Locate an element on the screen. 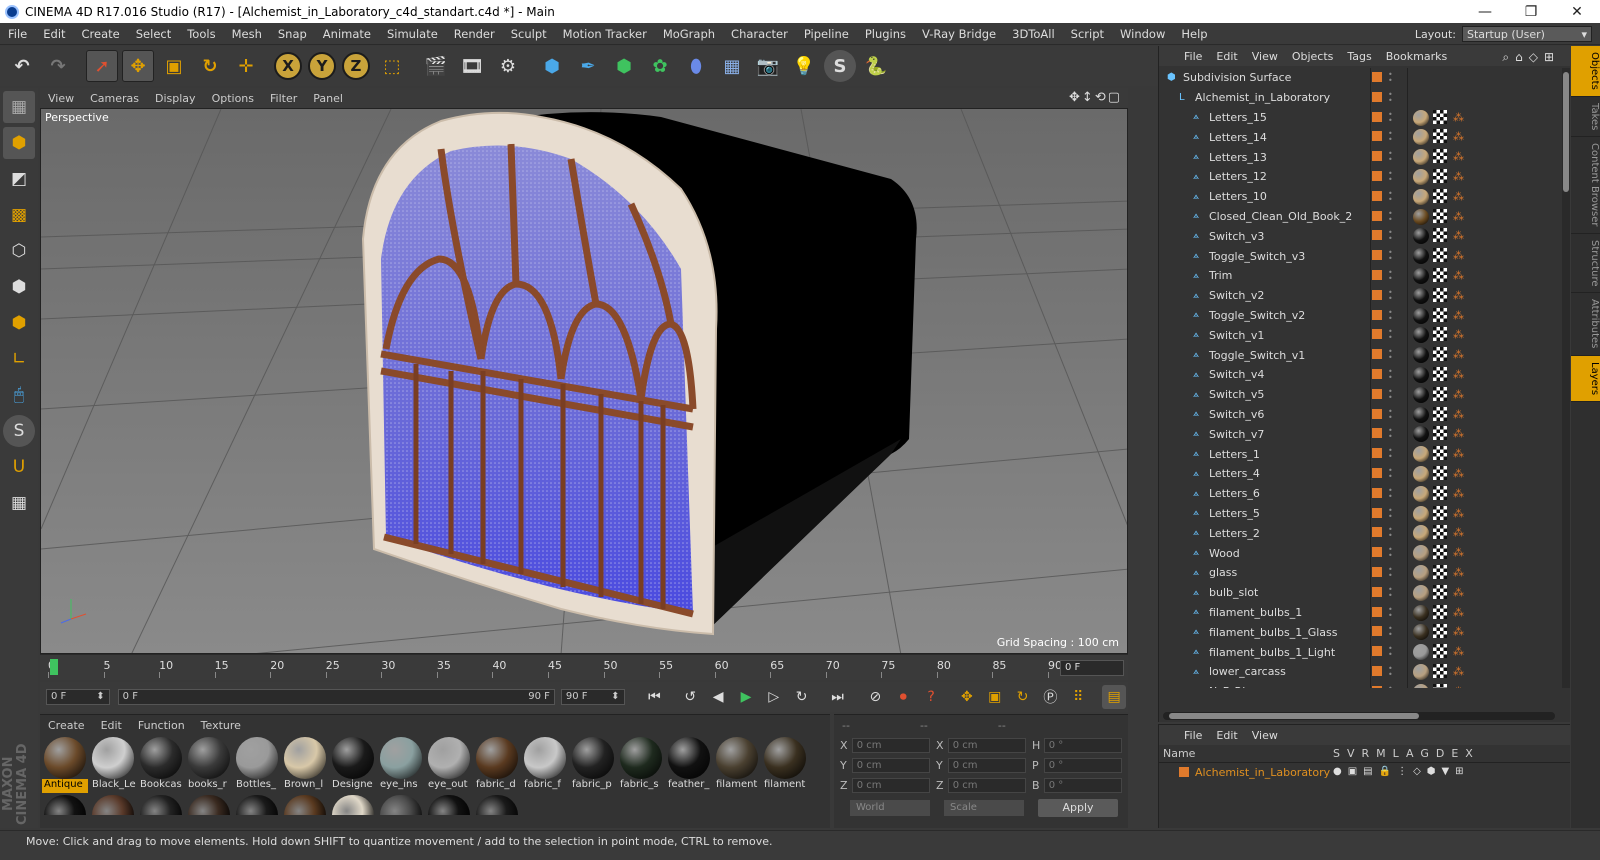 This screenshot has width=1600, height=860. timeline-icon: ▤ is located at coordinates (1114, 697).